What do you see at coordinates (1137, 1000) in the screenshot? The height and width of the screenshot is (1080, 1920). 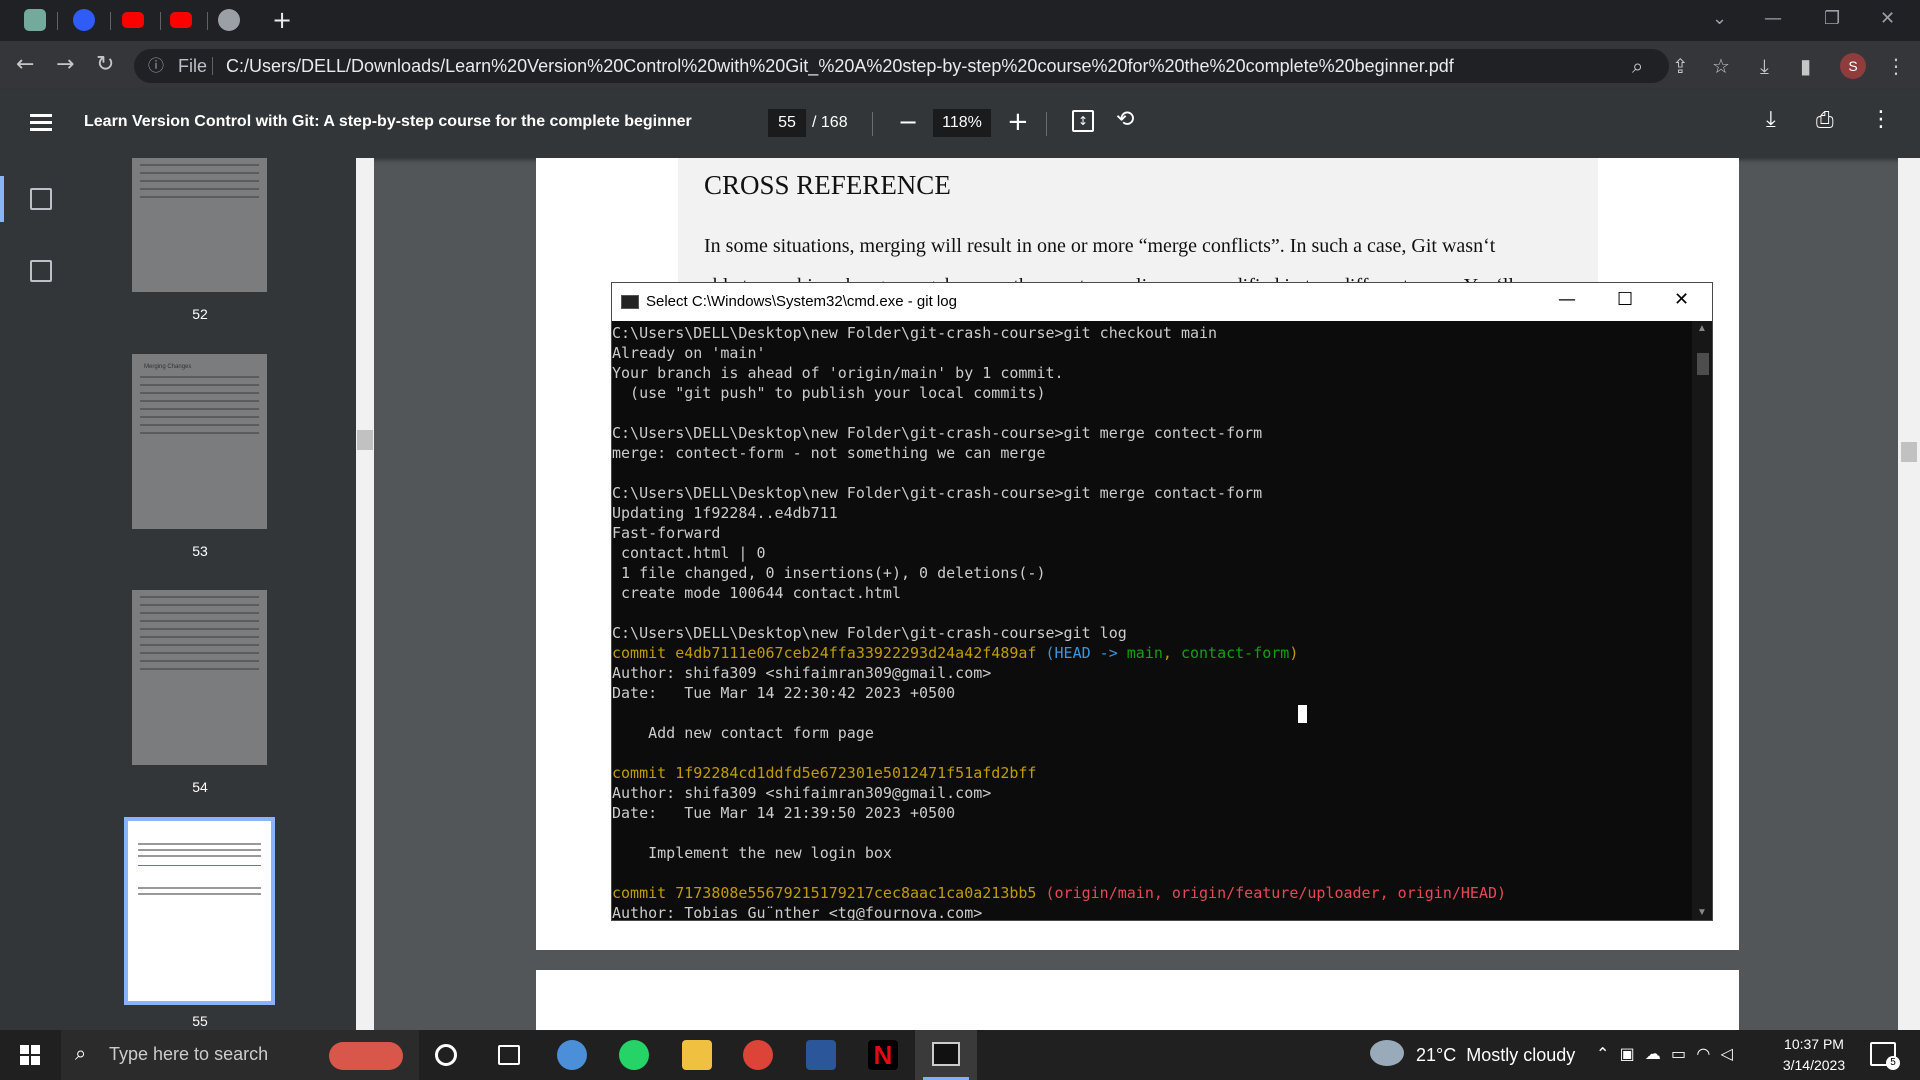 I see `pdf-page-next` at bounding box center [1137, 1000].